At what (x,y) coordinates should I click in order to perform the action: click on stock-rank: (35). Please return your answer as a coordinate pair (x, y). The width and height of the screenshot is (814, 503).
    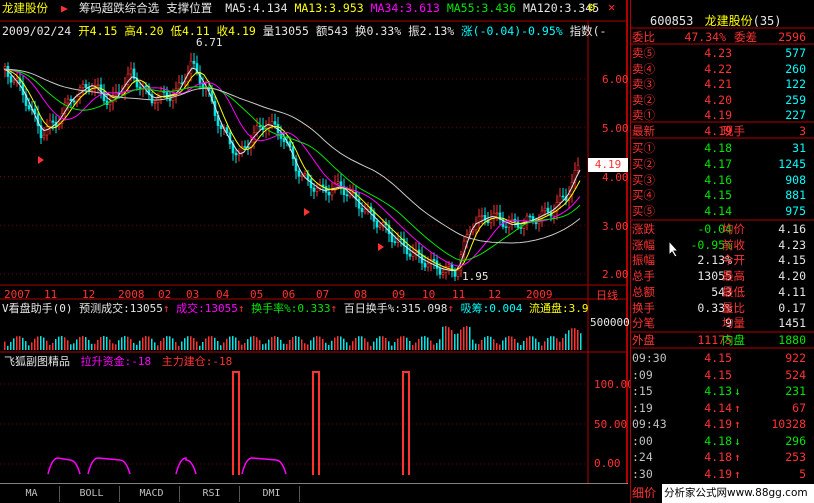
    Looking at the image, I should click on (767, 21).